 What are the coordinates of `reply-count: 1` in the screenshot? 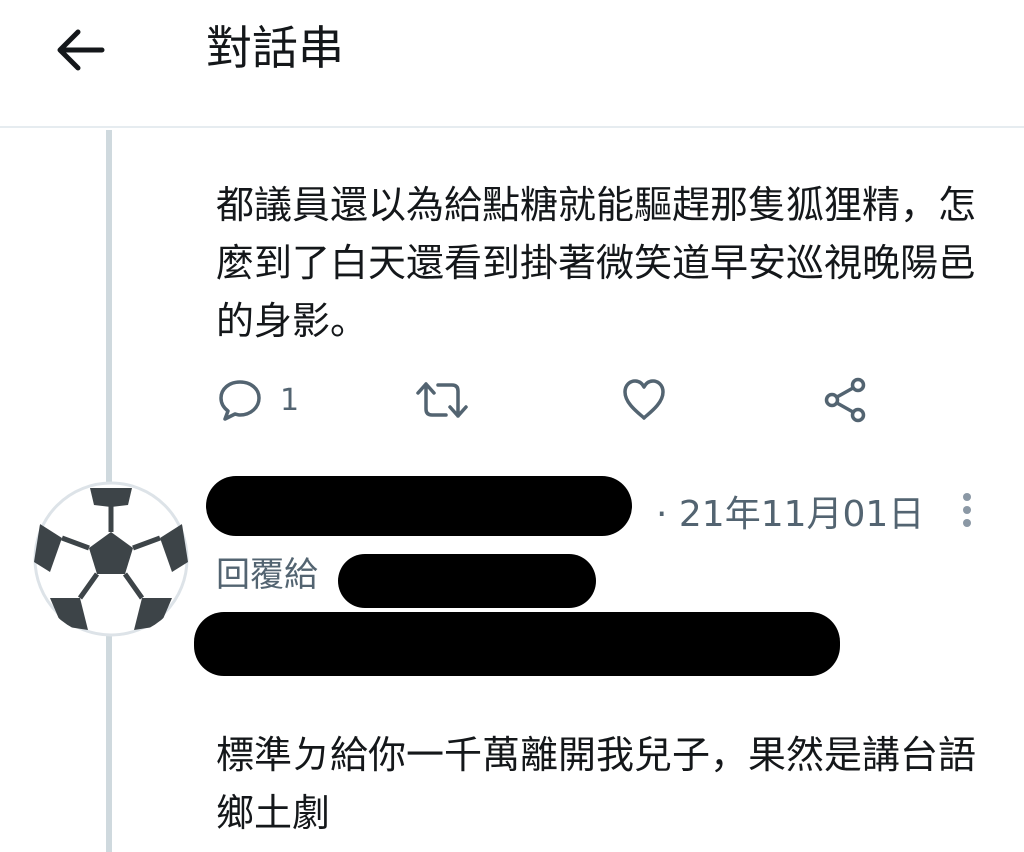 It's located at (290, 400).